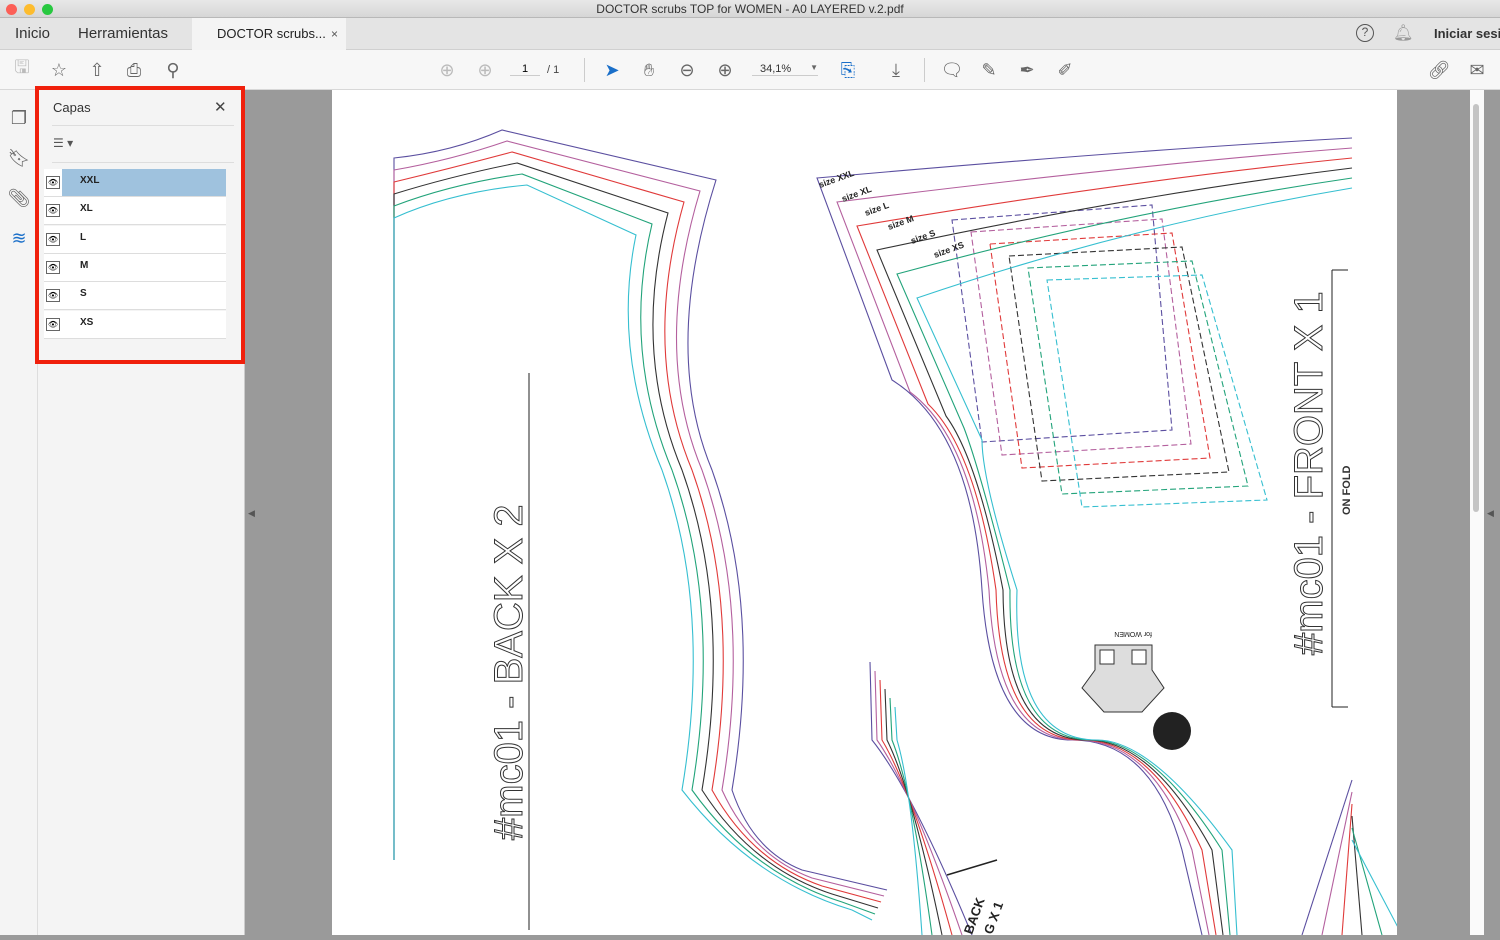  I want to click on prev-page-icon: ⊕, so click(447, 70).